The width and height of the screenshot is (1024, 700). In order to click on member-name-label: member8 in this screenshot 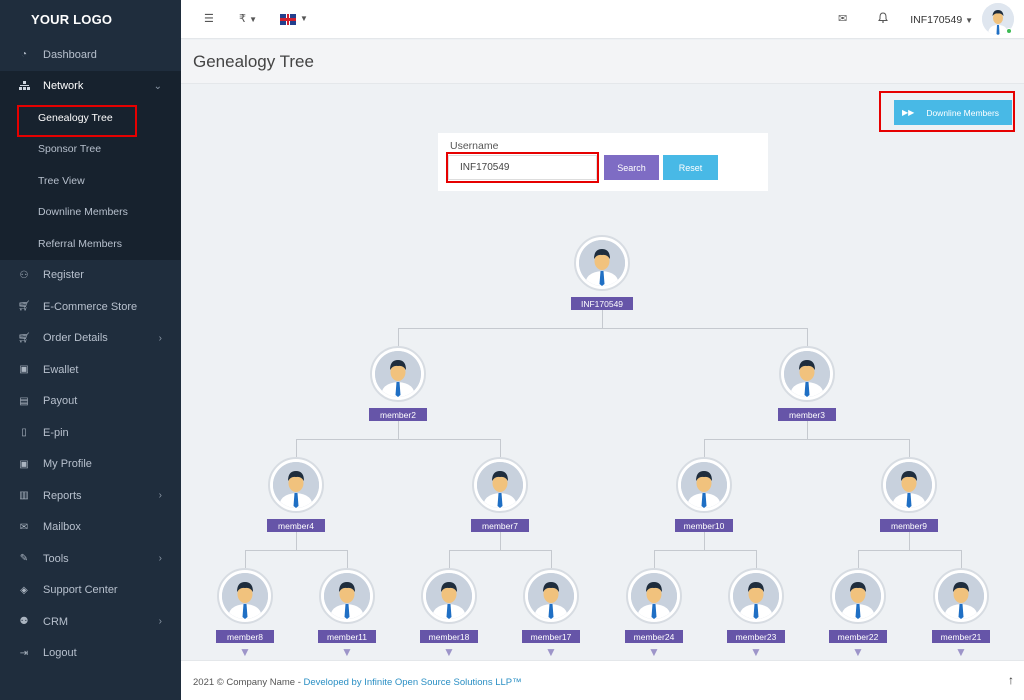, I will do `click(245, 636)`.